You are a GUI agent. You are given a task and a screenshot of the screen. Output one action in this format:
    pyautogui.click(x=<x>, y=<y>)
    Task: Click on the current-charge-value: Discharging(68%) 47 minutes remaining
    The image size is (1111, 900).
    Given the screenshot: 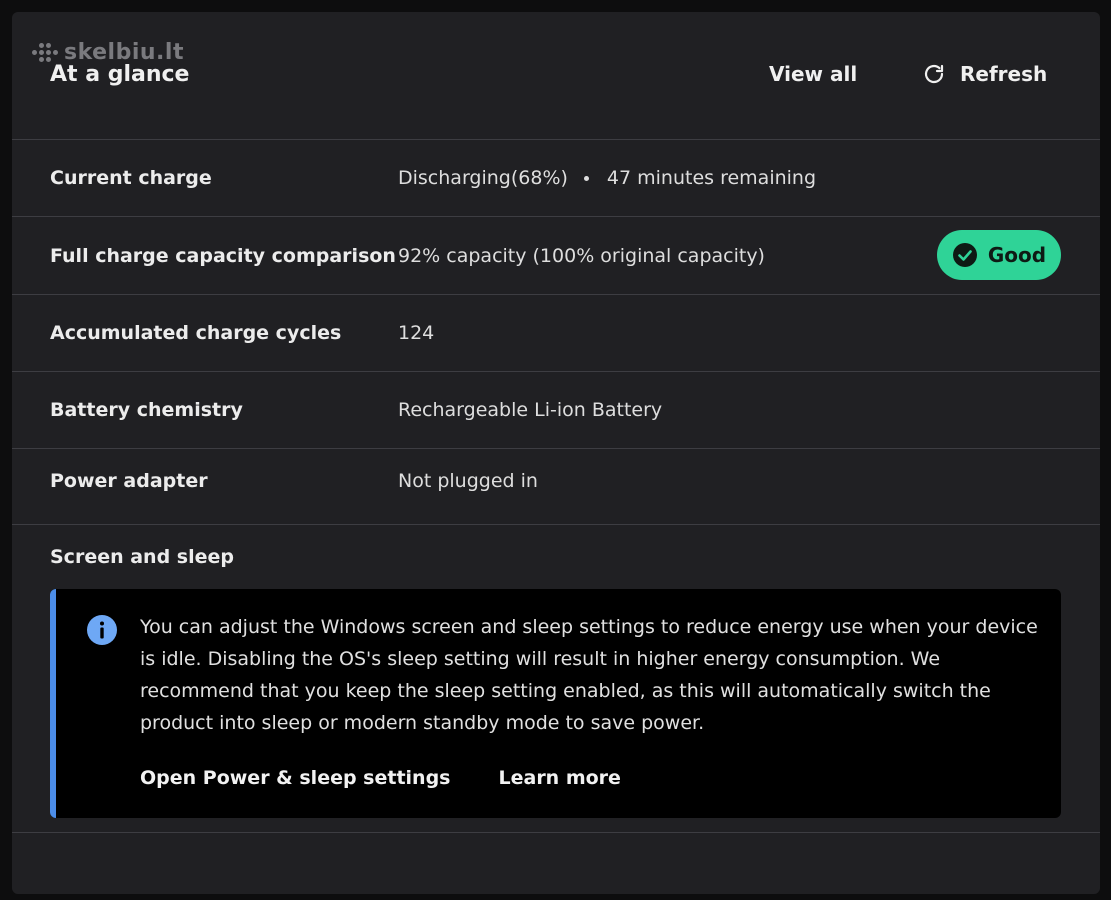 What is the action you would take?
    pyautogui.click(x=607, y=178)
    